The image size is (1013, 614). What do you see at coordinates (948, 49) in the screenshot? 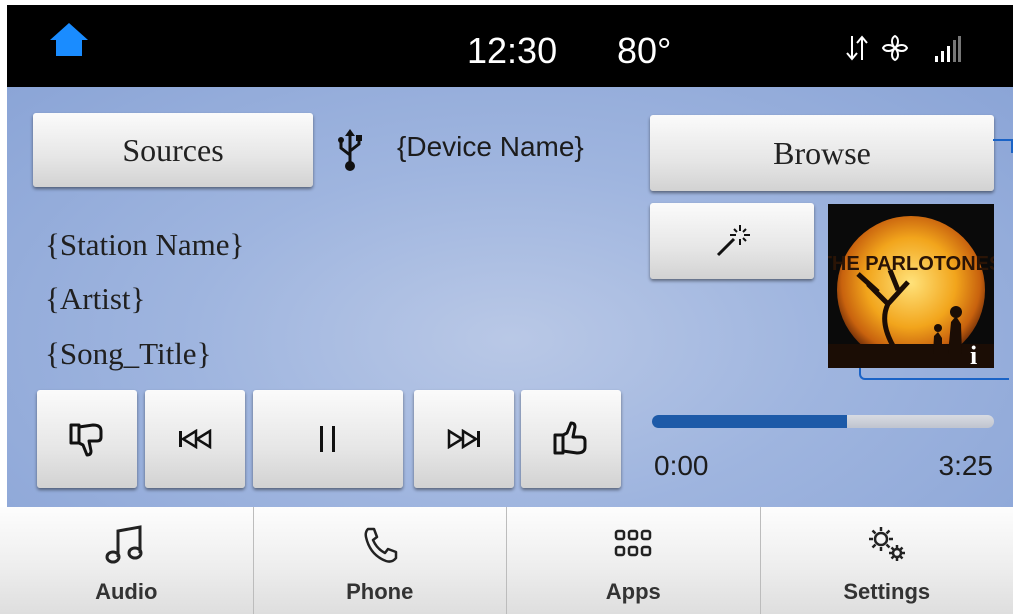
I see `signal-icon` at bounding box center [948, 49].